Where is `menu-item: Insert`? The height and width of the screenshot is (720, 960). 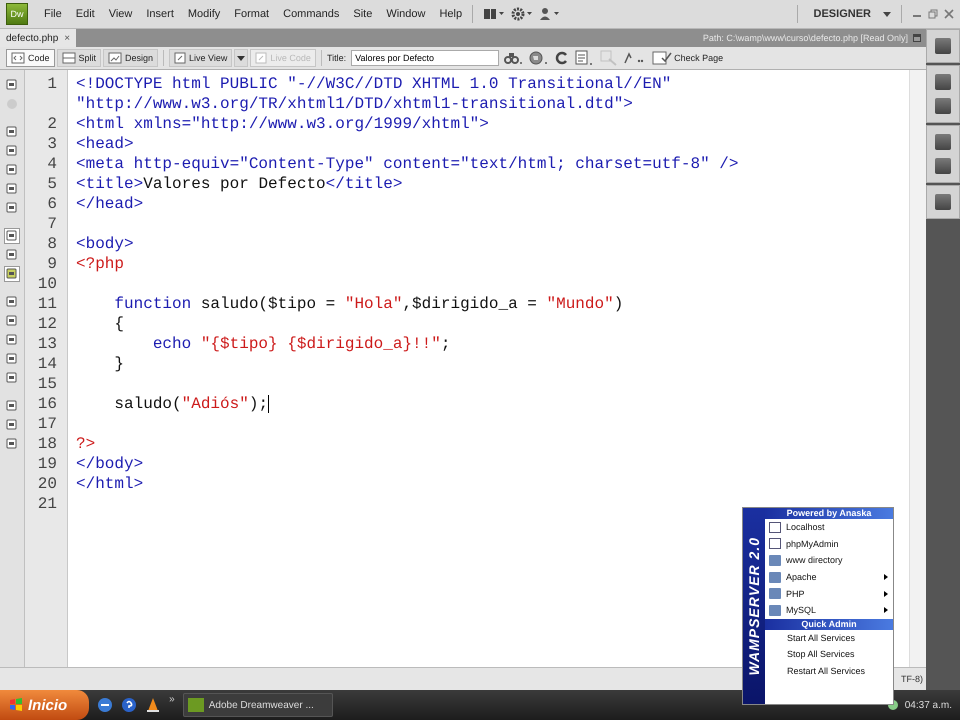 menu-item: Insert is located at coordinates (160, 14).